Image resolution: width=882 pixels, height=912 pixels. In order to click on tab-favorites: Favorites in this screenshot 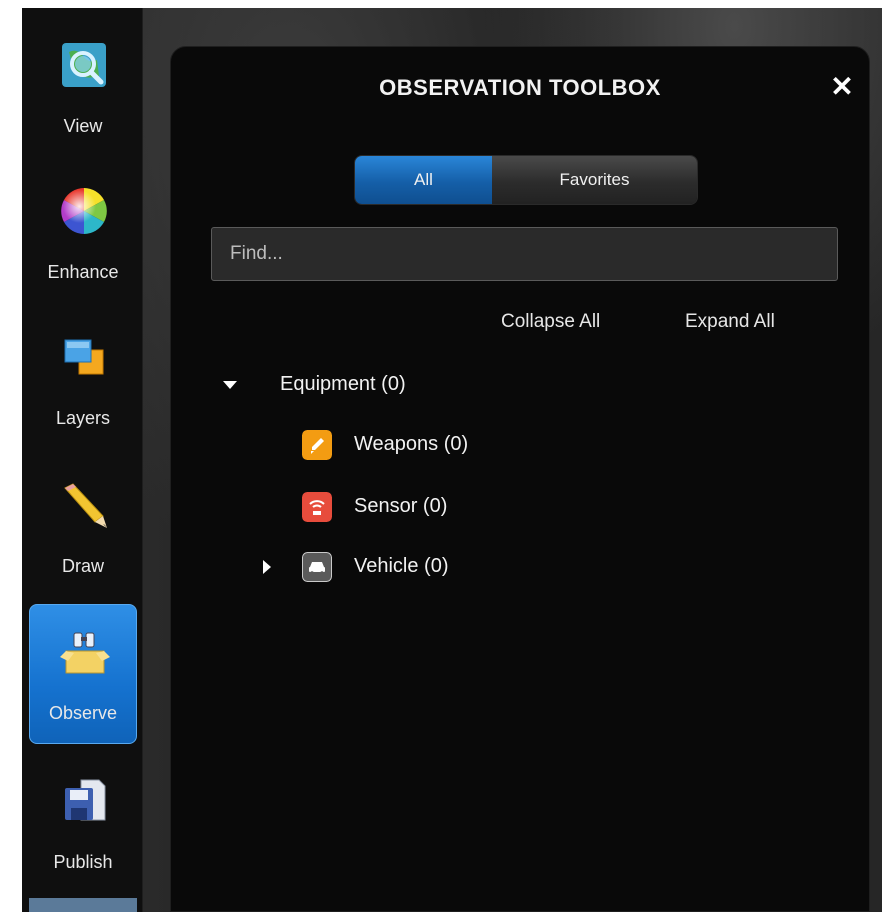, I will do `click(594, 180)`.